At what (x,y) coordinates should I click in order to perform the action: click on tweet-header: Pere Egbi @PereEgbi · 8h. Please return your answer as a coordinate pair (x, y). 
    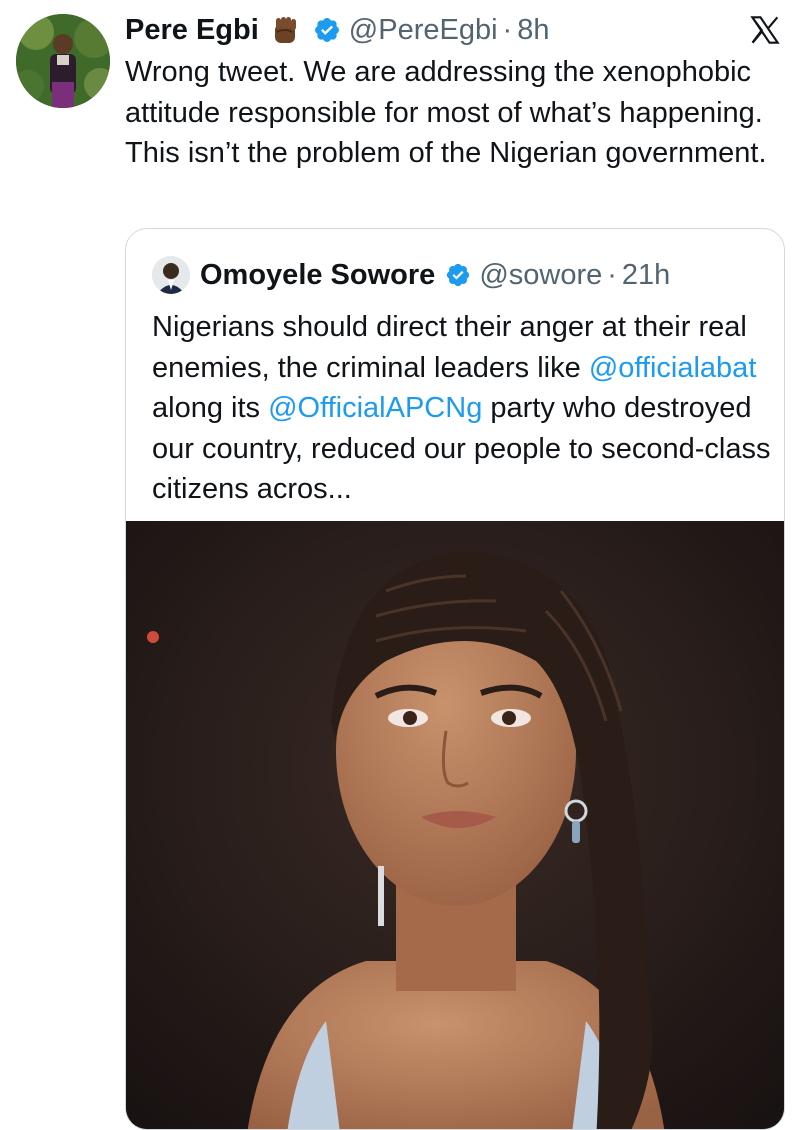
    Looking at the image, I should click on (337, 30).